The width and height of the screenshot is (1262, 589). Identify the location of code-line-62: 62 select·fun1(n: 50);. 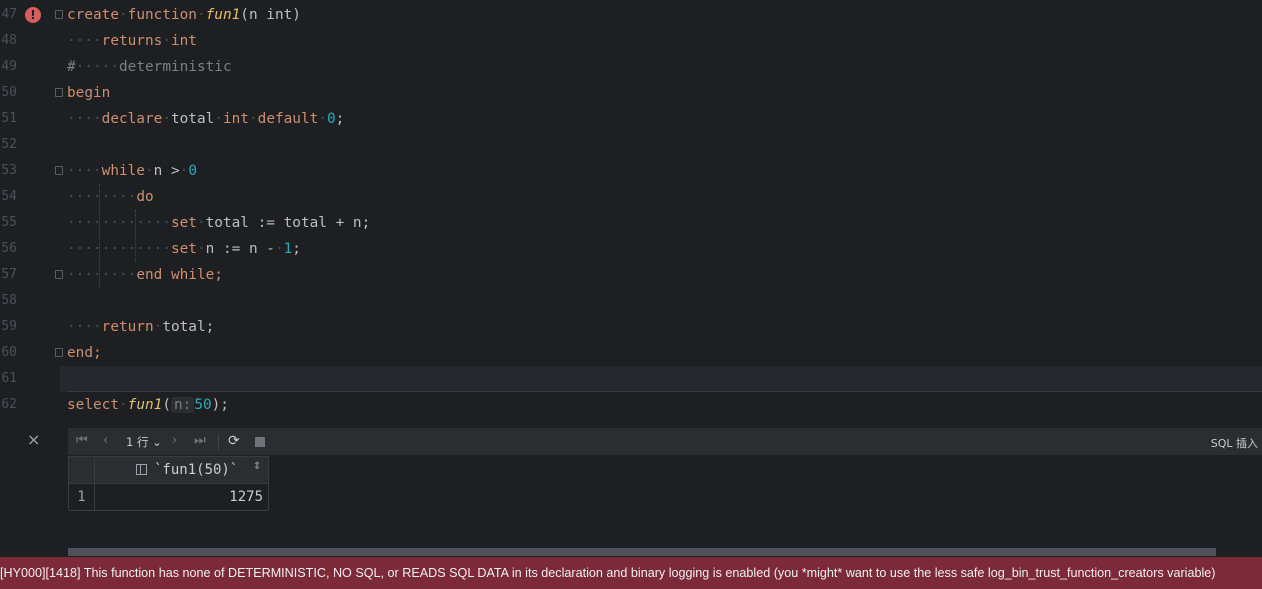
(631, 405).